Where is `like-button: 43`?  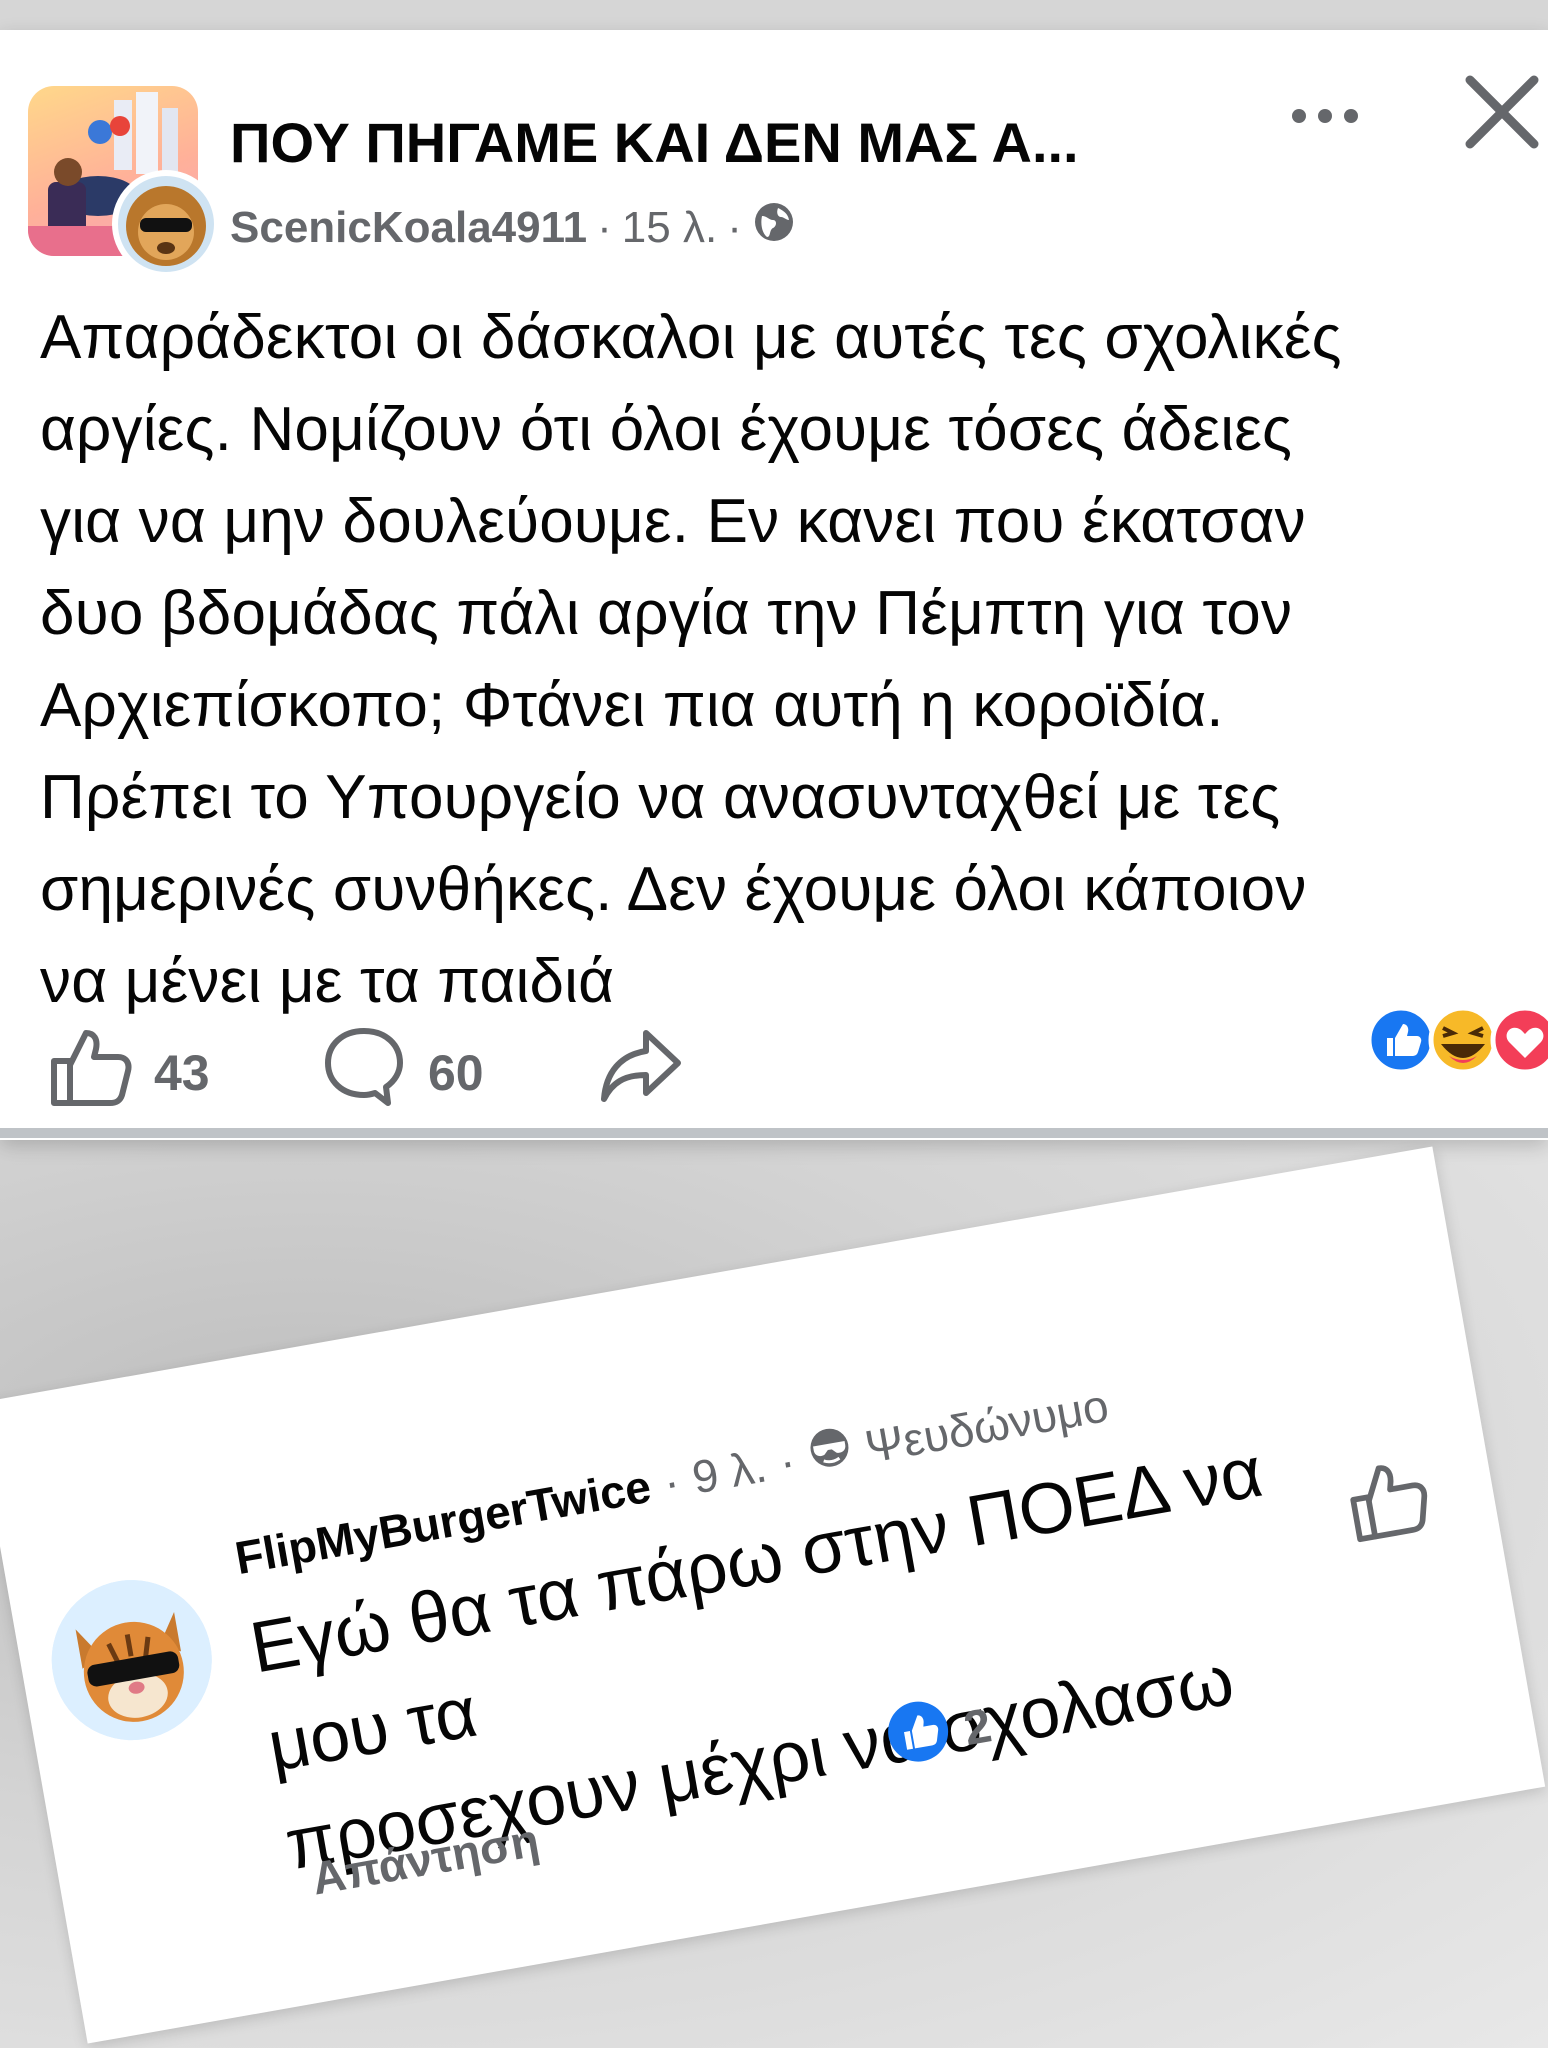
like-button: 43 is located at coordinates (129, 1073).